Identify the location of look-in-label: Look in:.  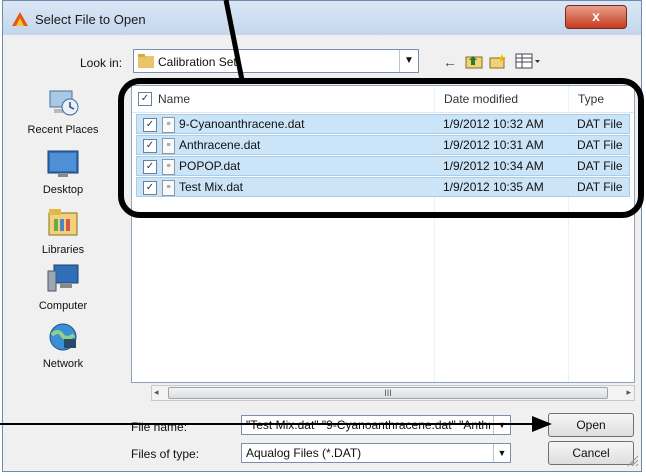
(101, 63).